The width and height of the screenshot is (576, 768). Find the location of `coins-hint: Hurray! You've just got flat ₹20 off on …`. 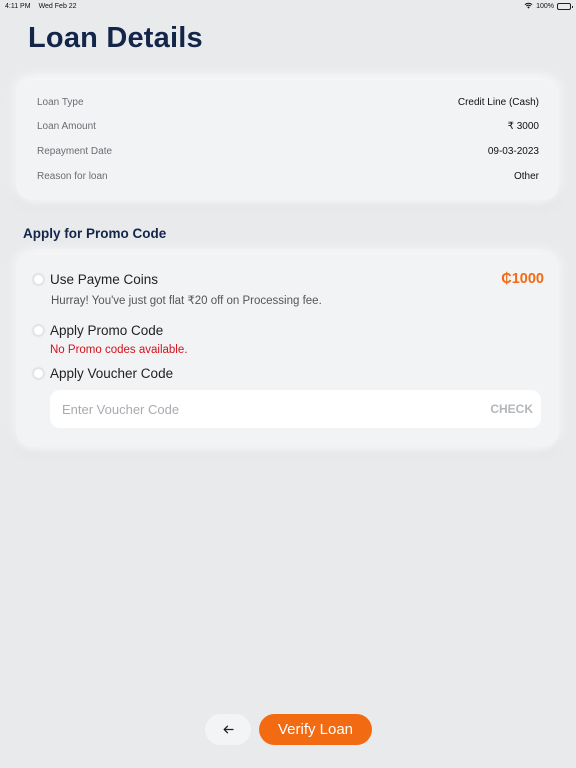

coins-hint: Hurray! You've just got flat ₹20 off on … is located at coordinates (186, 301).